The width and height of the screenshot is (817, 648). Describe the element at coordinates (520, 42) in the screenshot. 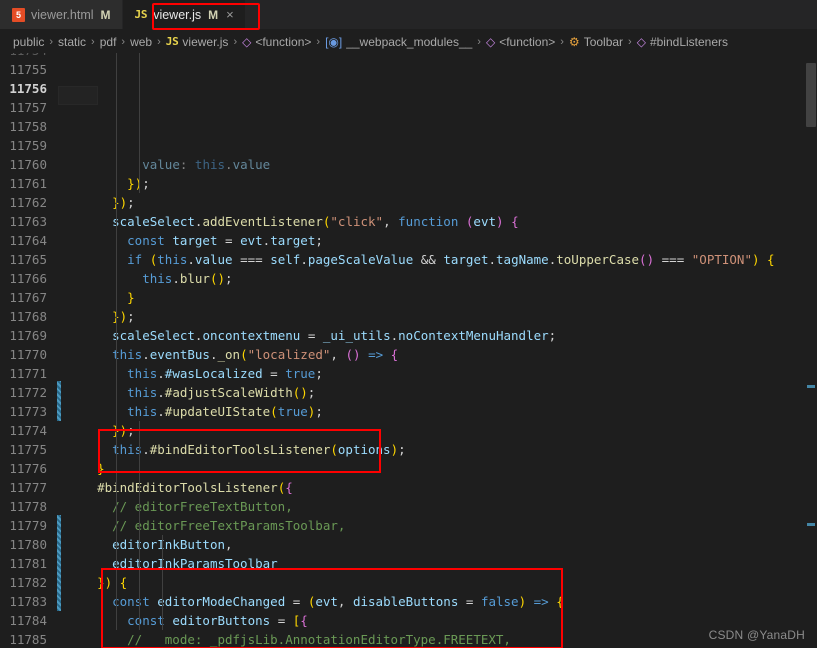

I see `breadcrumb-item-function-2: ◇ <function>` at that location.